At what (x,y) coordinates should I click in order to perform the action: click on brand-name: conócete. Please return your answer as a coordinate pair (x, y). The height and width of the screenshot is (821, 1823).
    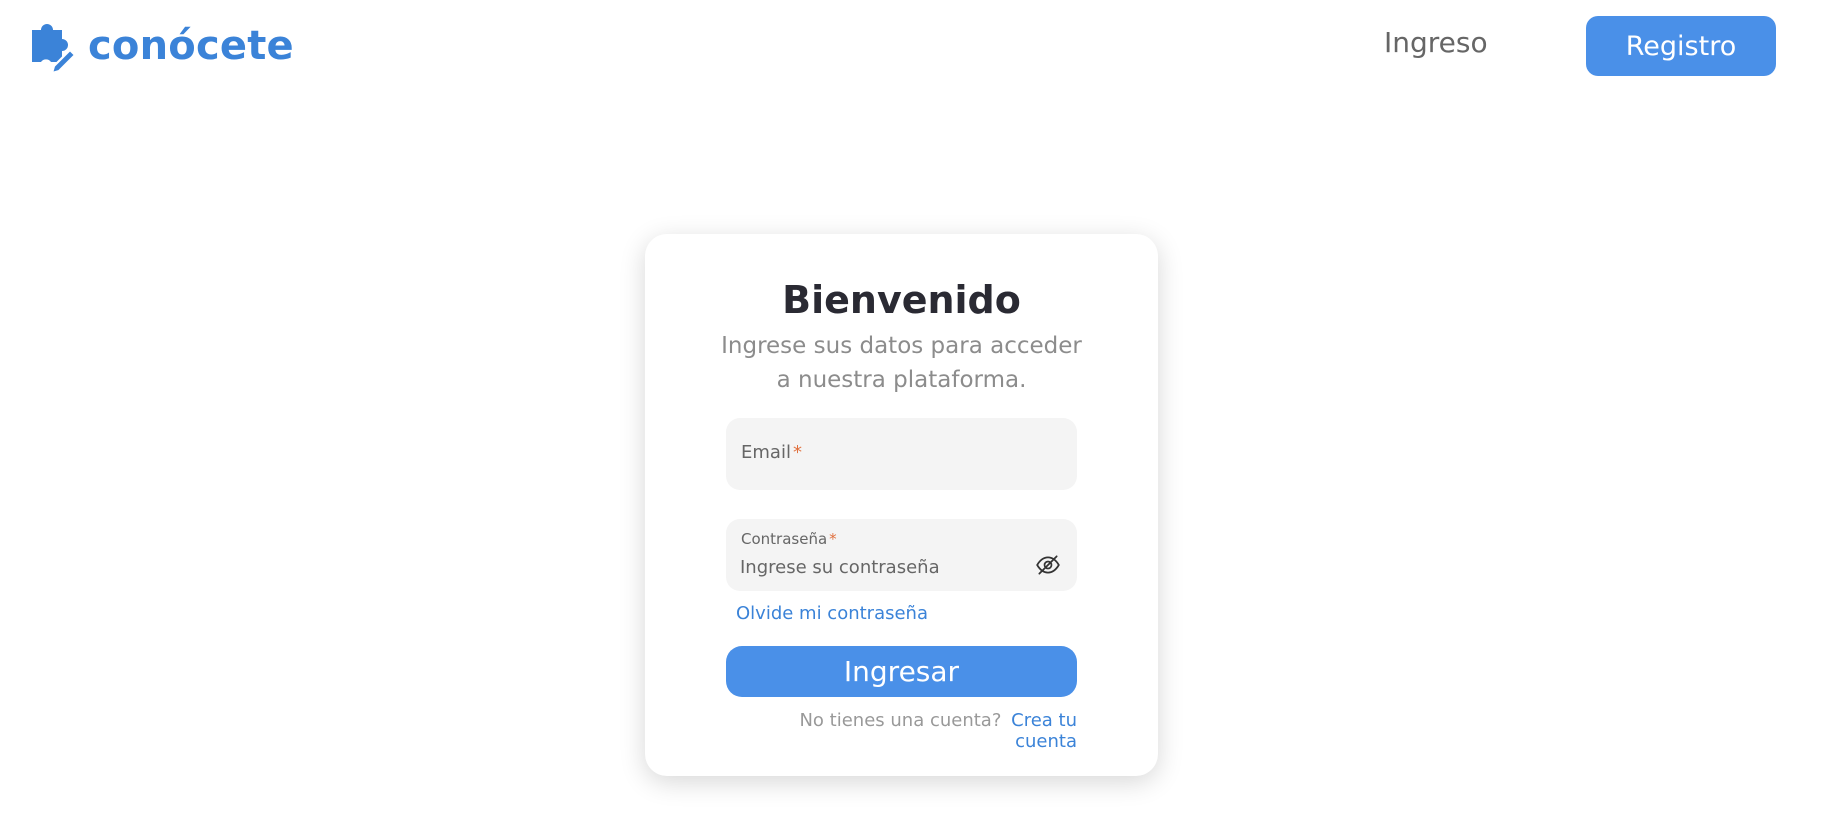
    Looking at the image, I should click on (191, 46).